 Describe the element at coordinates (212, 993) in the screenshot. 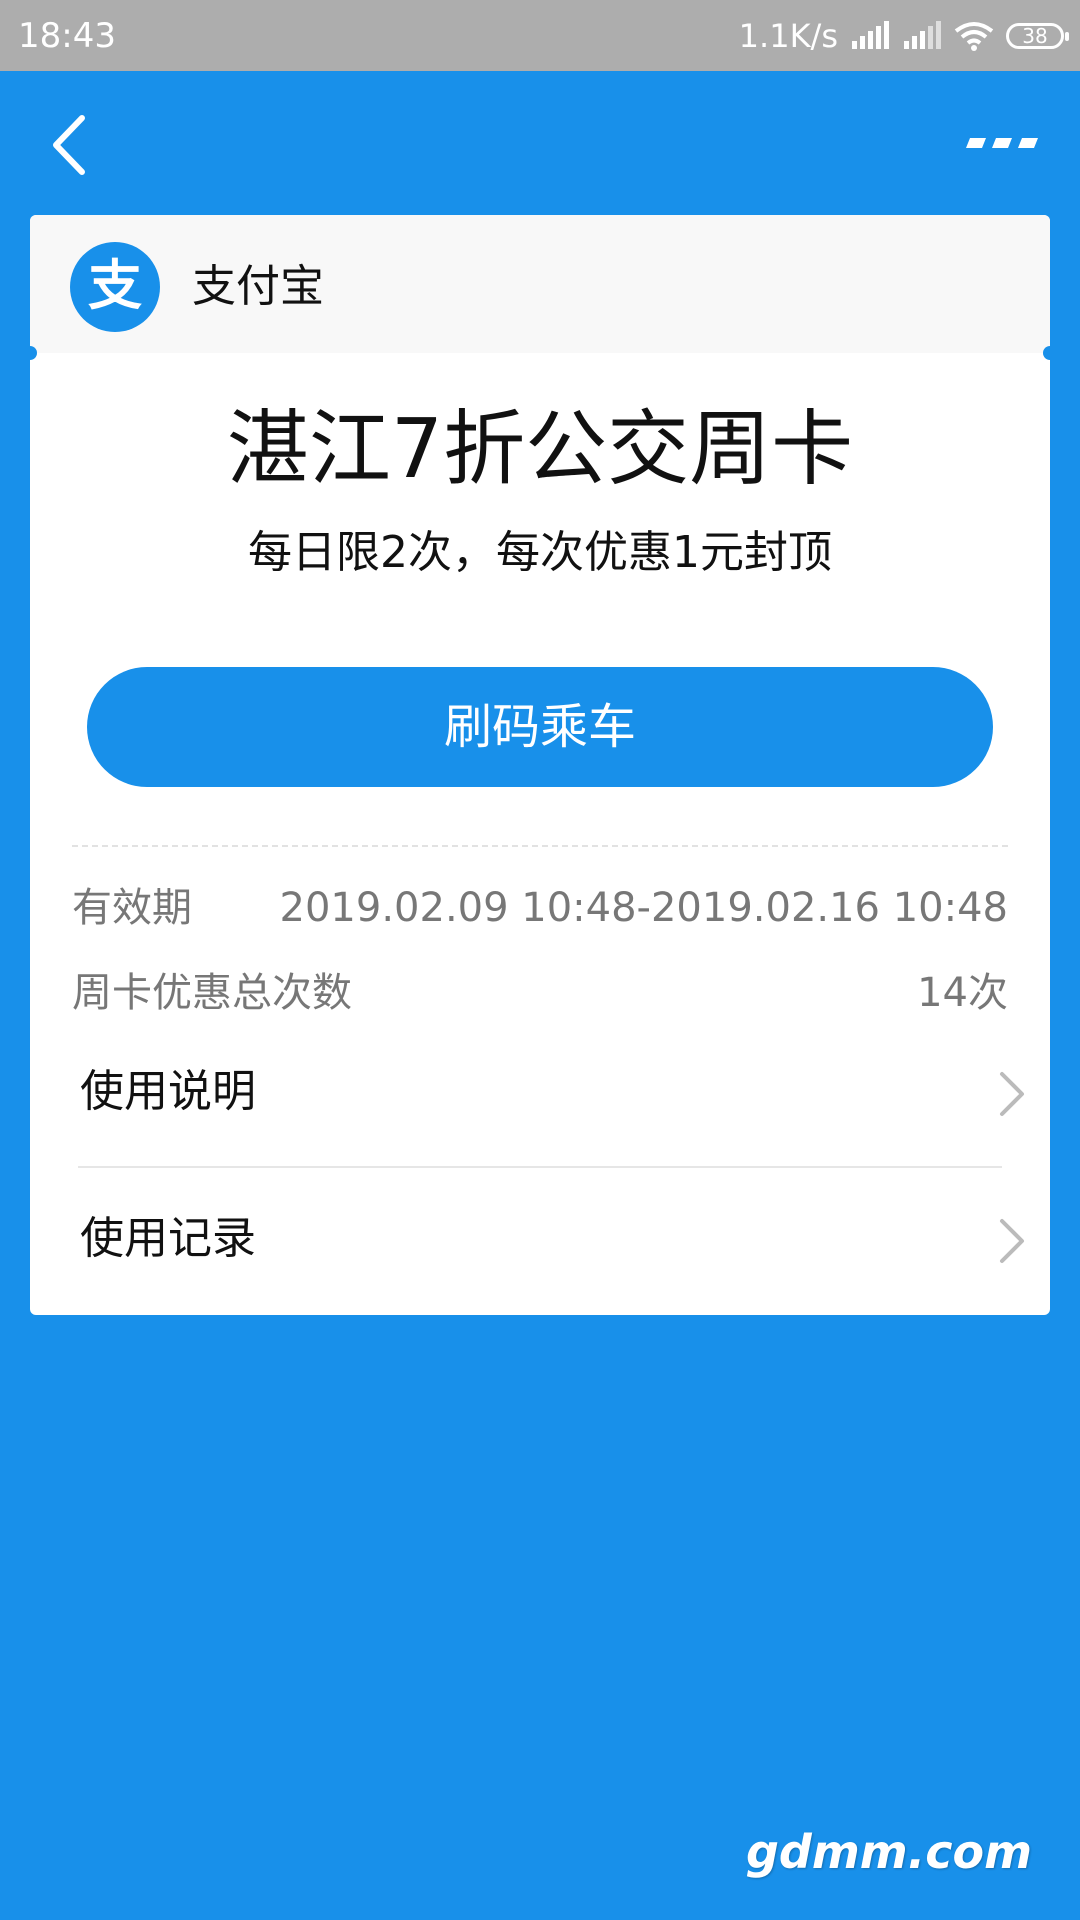

I see `discount-count-label: 周卡优惠总次数` at that location.